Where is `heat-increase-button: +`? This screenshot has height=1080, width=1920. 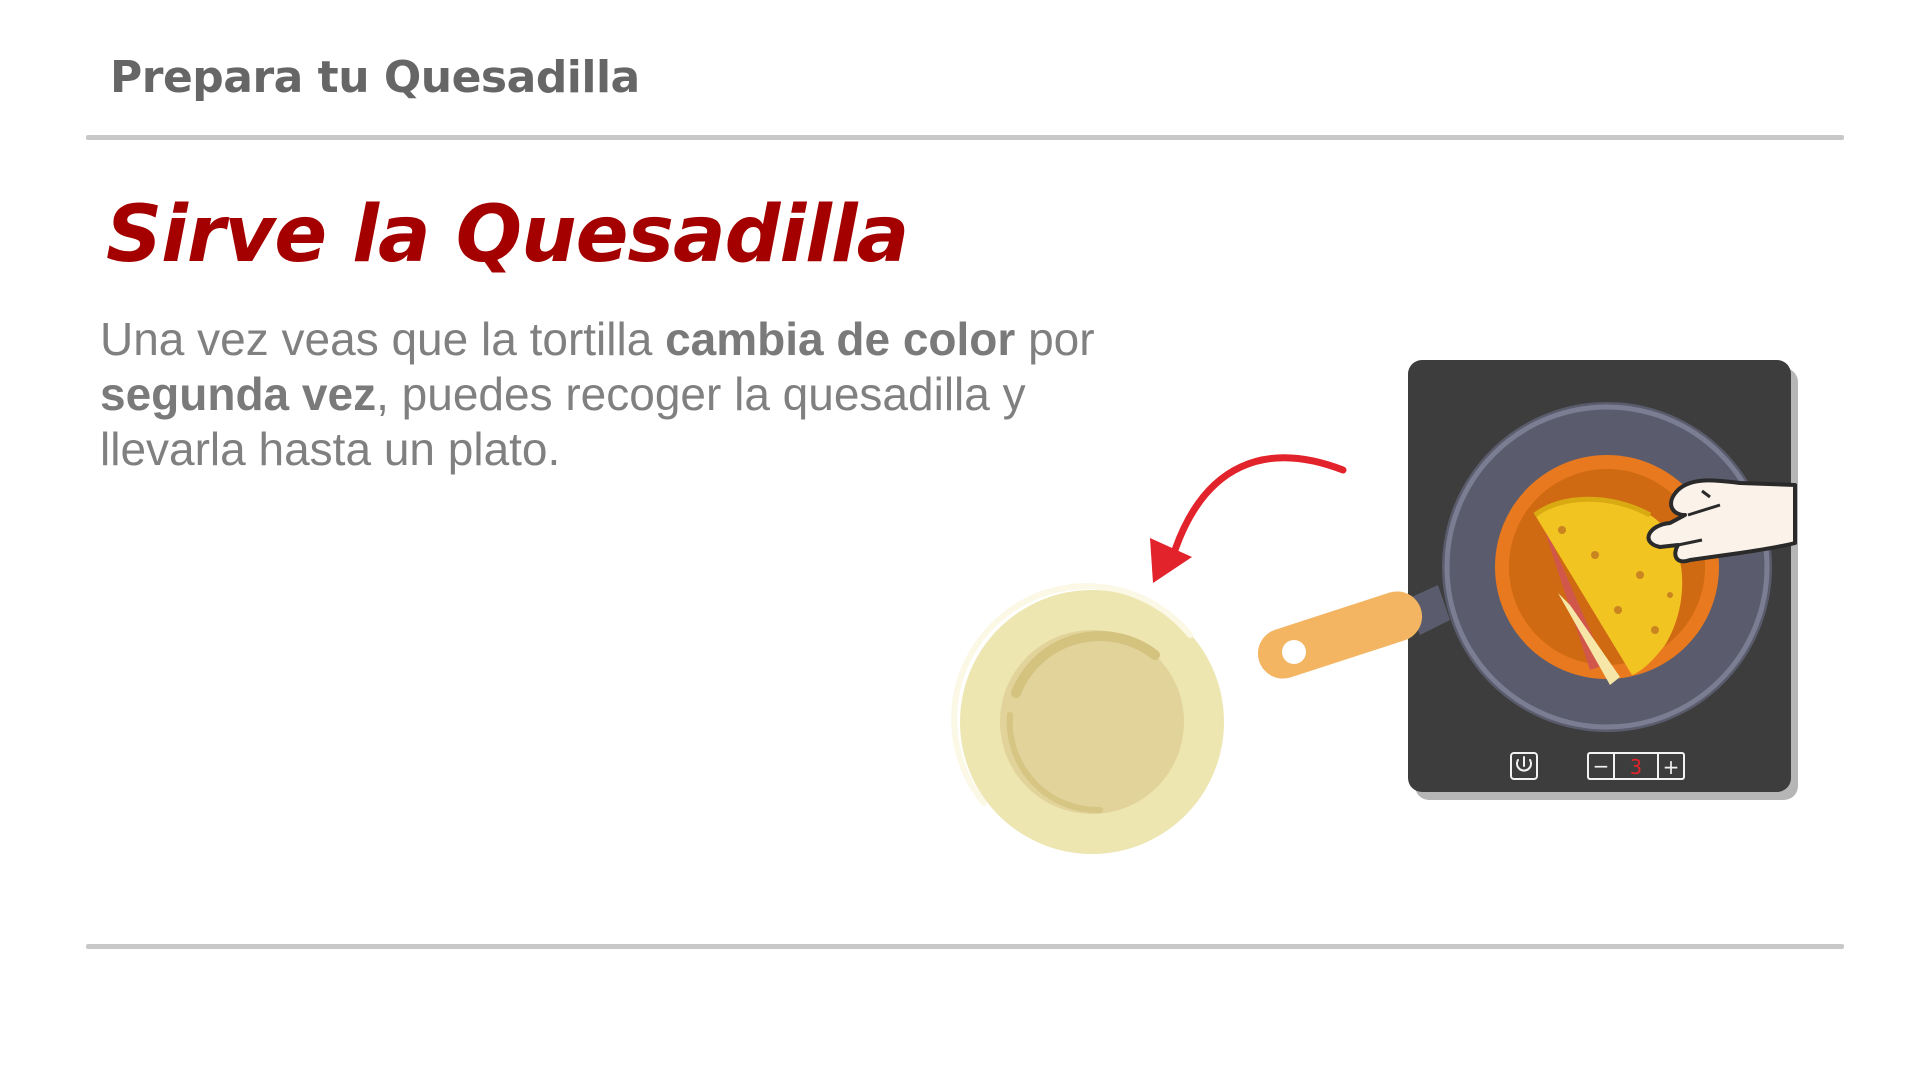
heat-increase-button: + is located at coordinates (1671, 767).